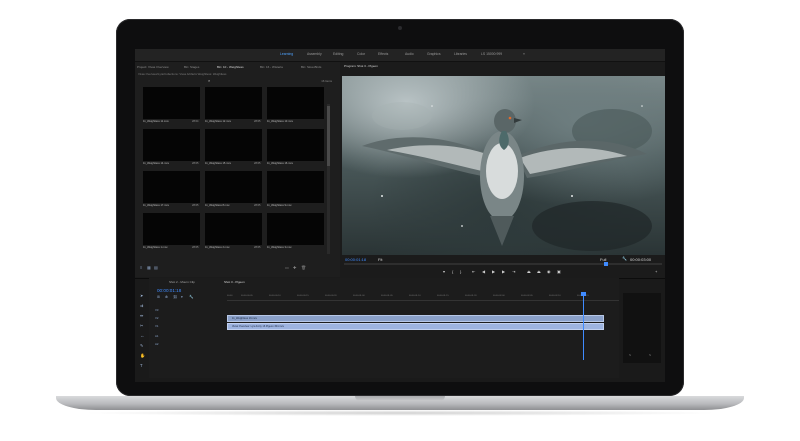  I want to click on ruler-tick: 00:00:01:00, so click(359, 296).